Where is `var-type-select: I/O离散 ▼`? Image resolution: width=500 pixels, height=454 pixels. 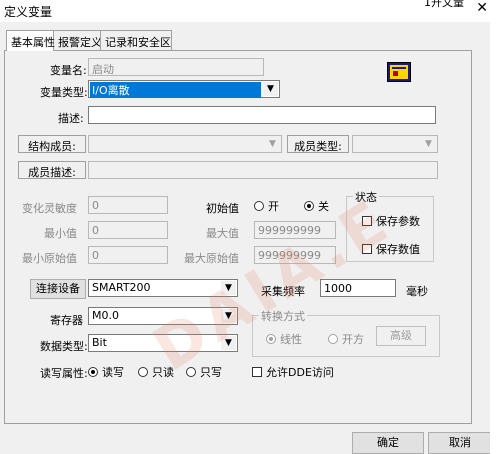
var-type-select: I/O离散 ▼ is located at coordinates (184, 89).